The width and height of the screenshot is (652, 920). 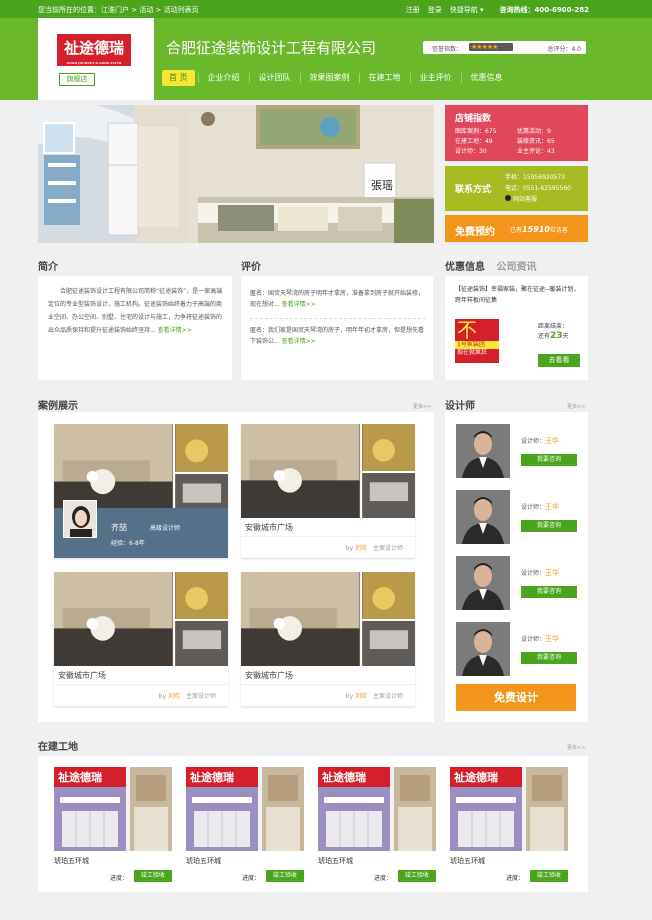 What do you see at coordinates (447, 49) in the screenshot?
I see `credit-label: 信誉指数：` at bounding box center [447, 49].